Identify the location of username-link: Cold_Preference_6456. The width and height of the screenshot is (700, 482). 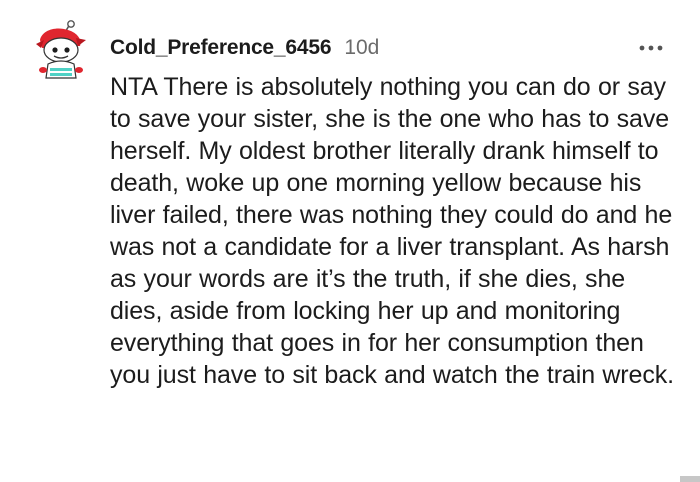
(221, 48).